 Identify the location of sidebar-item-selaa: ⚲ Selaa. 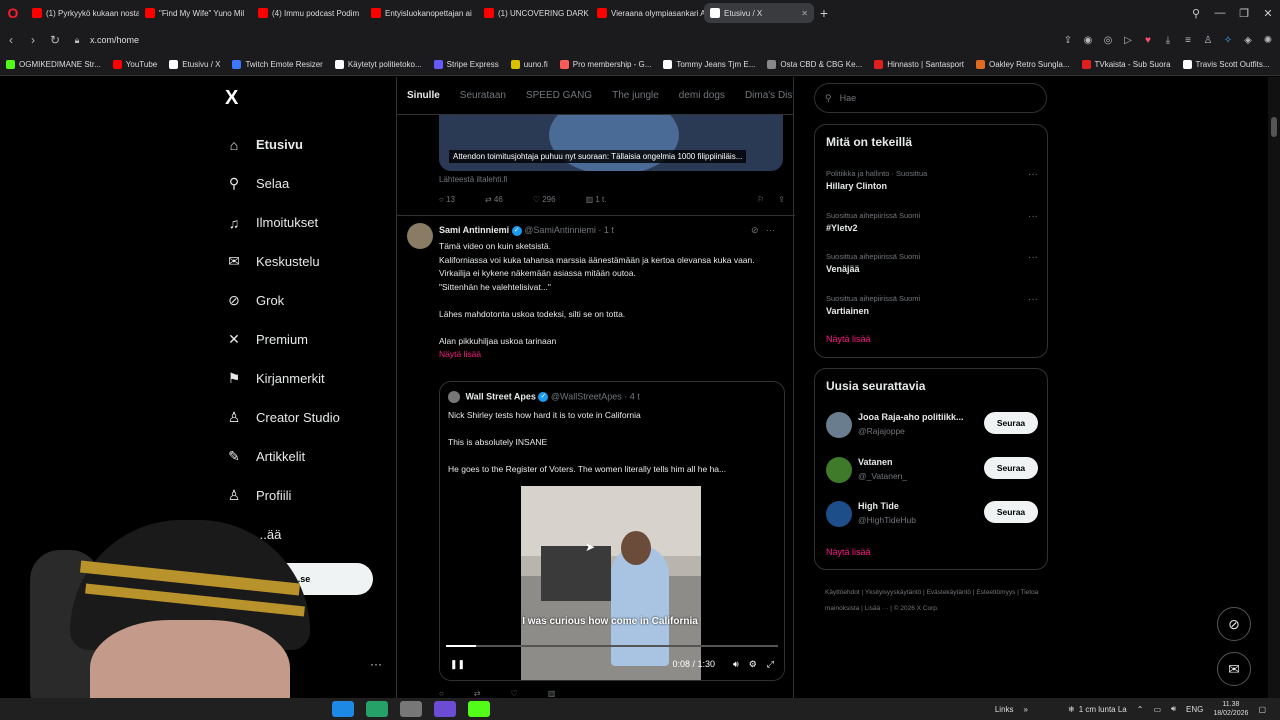
(307, 183).